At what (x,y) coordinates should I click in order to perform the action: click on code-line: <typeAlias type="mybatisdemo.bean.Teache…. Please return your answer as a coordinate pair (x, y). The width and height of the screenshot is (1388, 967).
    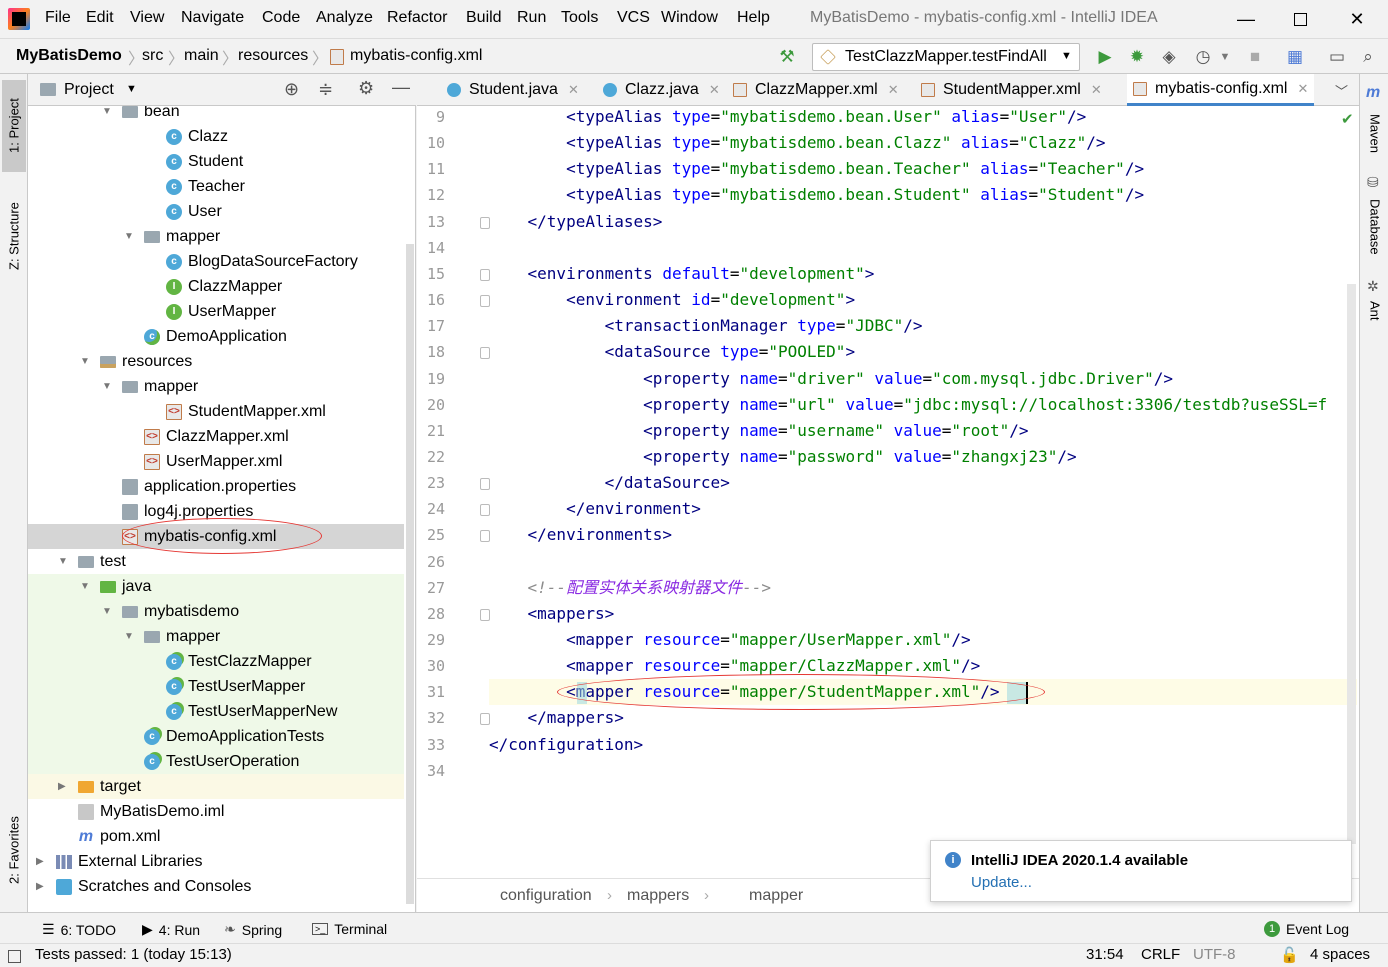
    Looking at the image, I should click on (923, 169).